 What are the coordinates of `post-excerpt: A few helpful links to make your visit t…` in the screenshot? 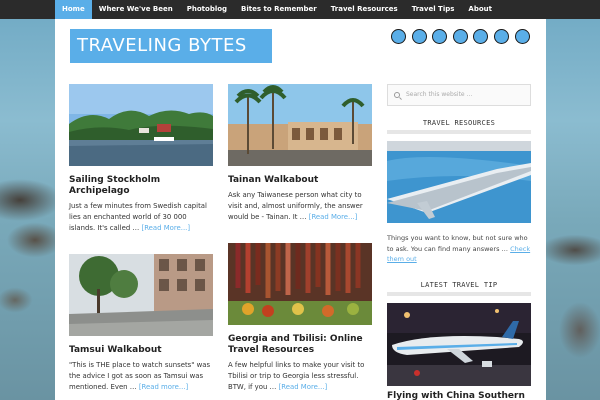 It's located at (300, 376).